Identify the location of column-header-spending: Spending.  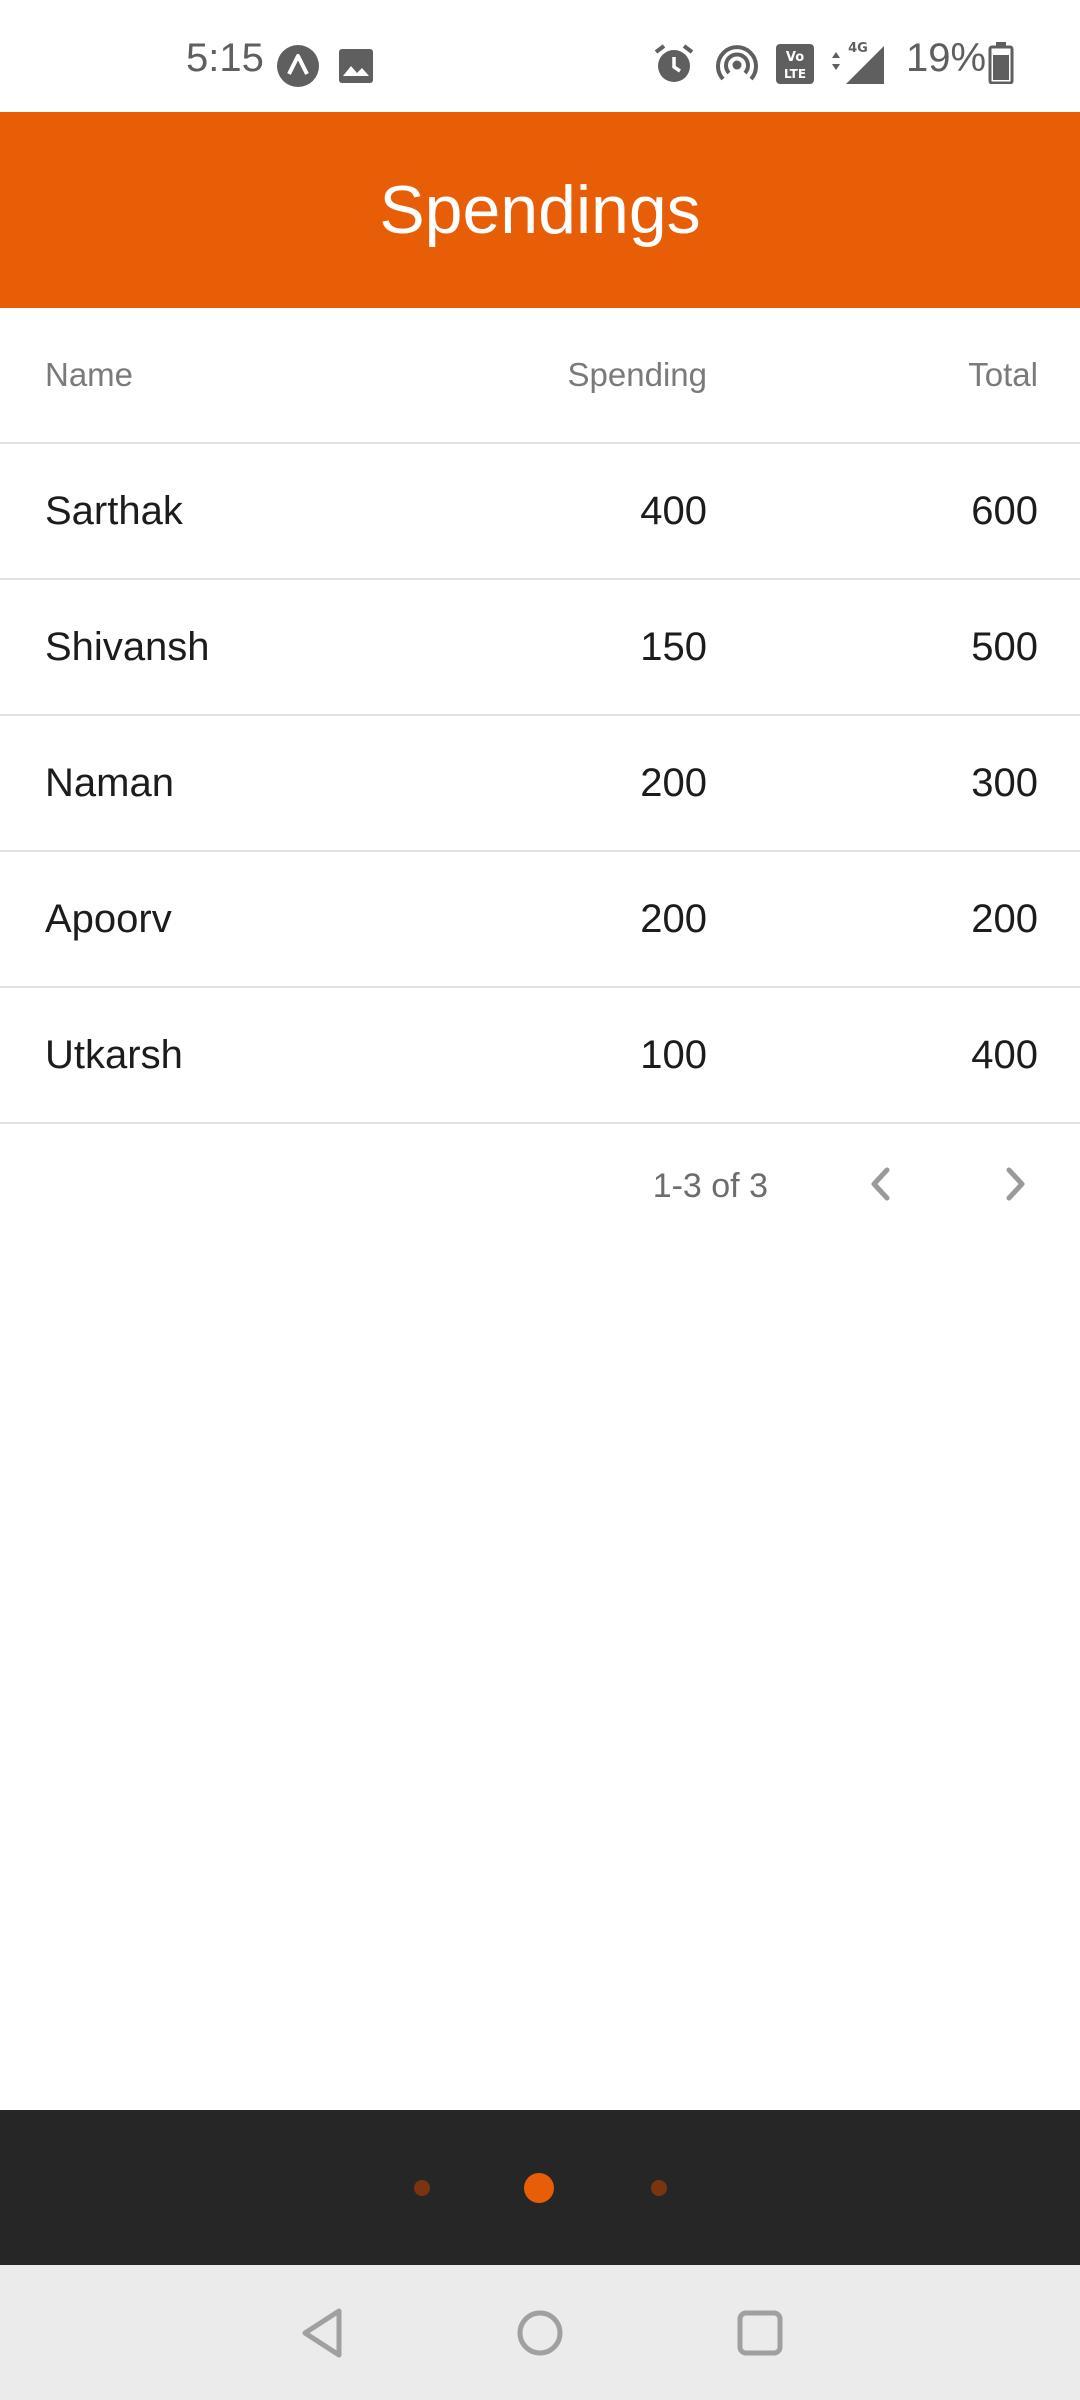
(637, 375).